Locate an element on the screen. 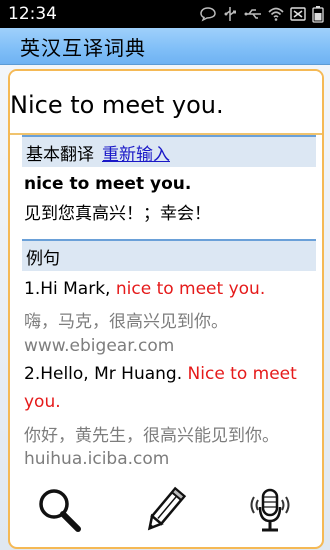 The width and height of the screenshot is (330, 550). example-source: huihua.iciba.com is located at coordinates (173, 459).